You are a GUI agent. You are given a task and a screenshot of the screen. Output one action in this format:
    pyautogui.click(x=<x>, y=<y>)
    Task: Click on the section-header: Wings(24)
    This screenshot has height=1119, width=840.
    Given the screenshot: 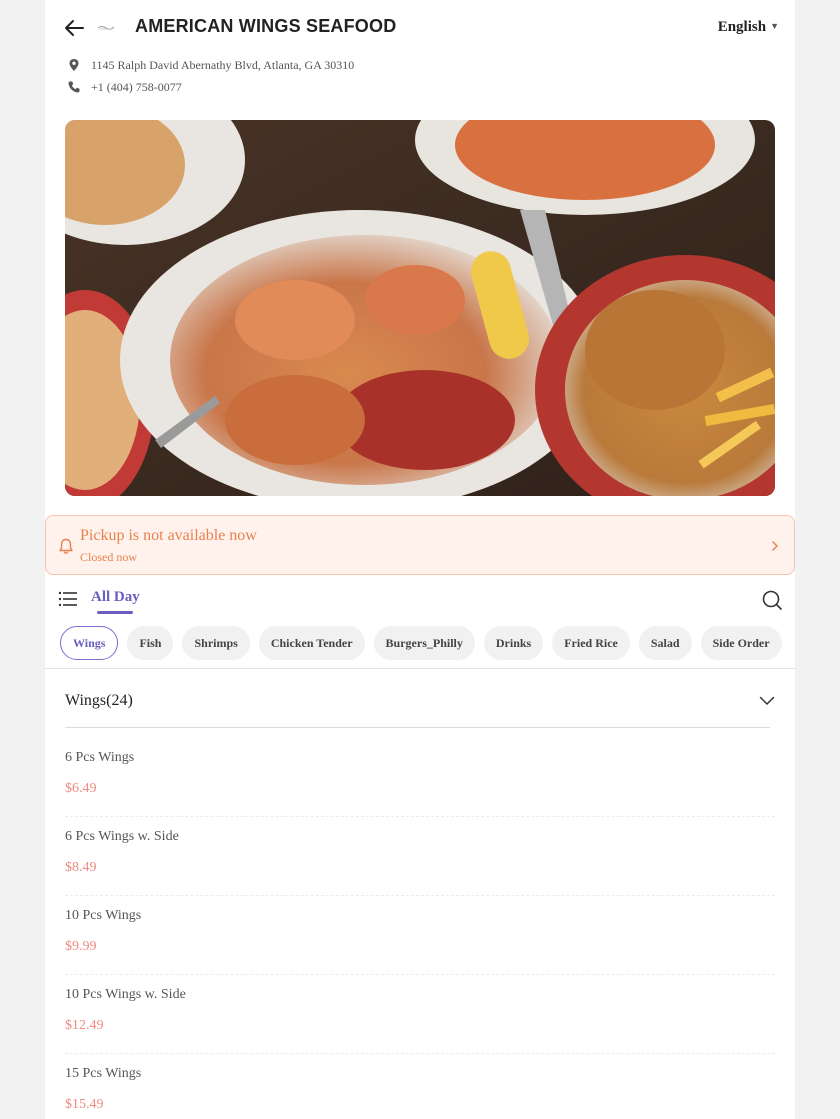 What is the action you would take?
    pyautogui.click(x=420, y=704)
    